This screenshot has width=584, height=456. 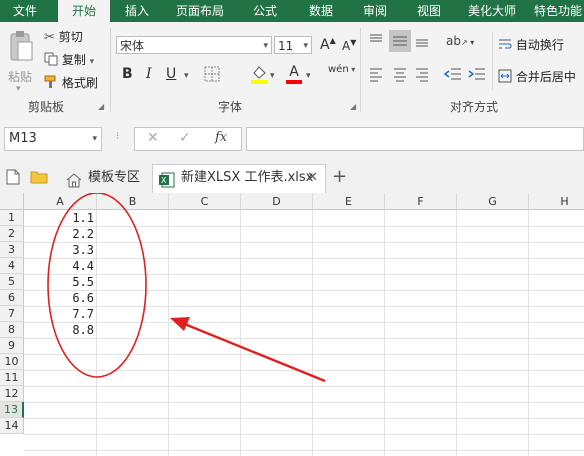 I want to click on increase-indent-button, so click(x=477, y=75).